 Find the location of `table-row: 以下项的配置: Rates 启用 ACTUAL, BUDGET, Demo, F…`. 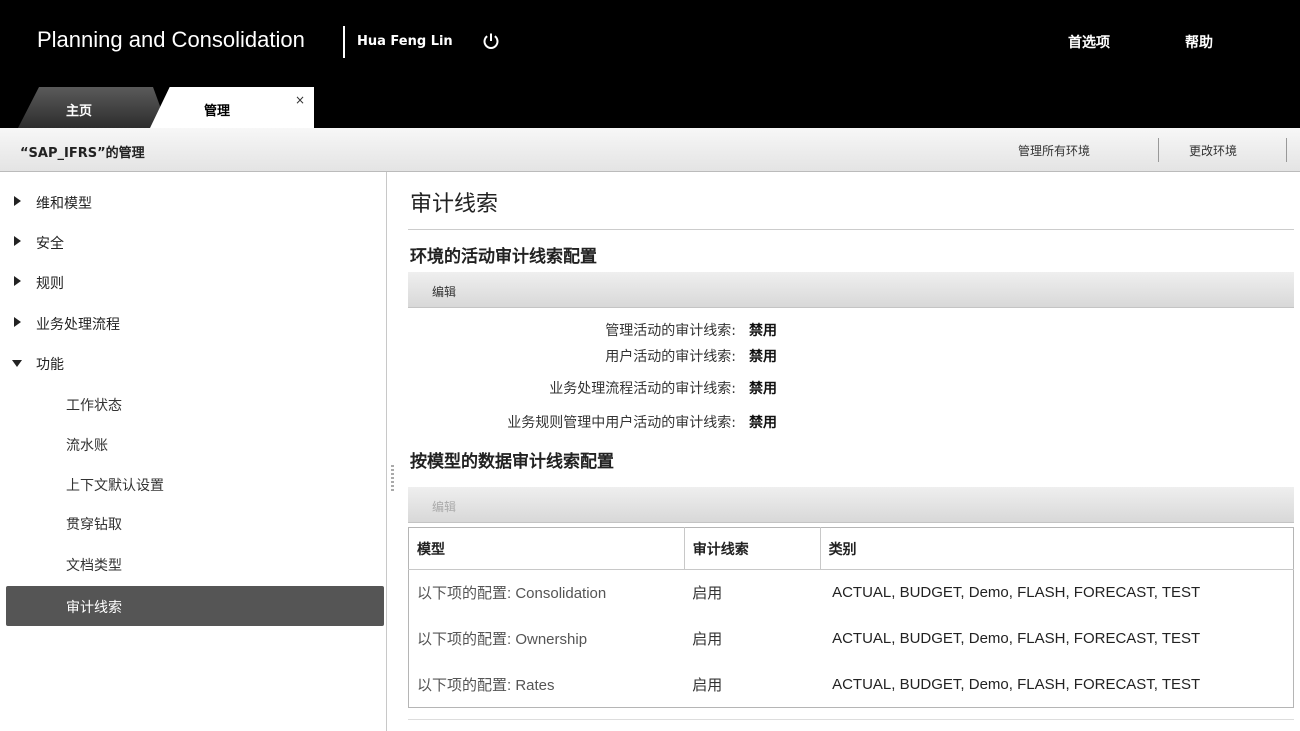

table-row: 以下项的配置: Rates 启用 ACTUAL, BUDGET, Demo, F… is located at coordinates (851, 685).